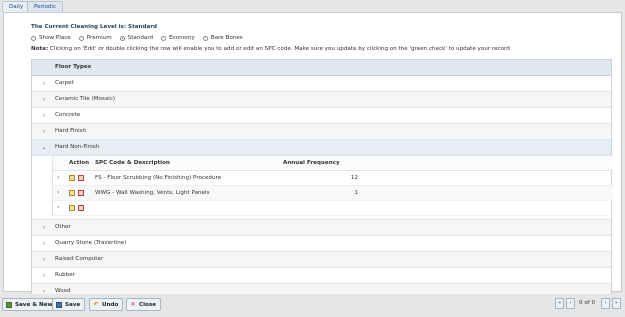 This screenshot has width=625, height=317. Describe the element at coordinates (77, 147) in the screenshot. I see `row-label: Hard Non-Finish` at that location.